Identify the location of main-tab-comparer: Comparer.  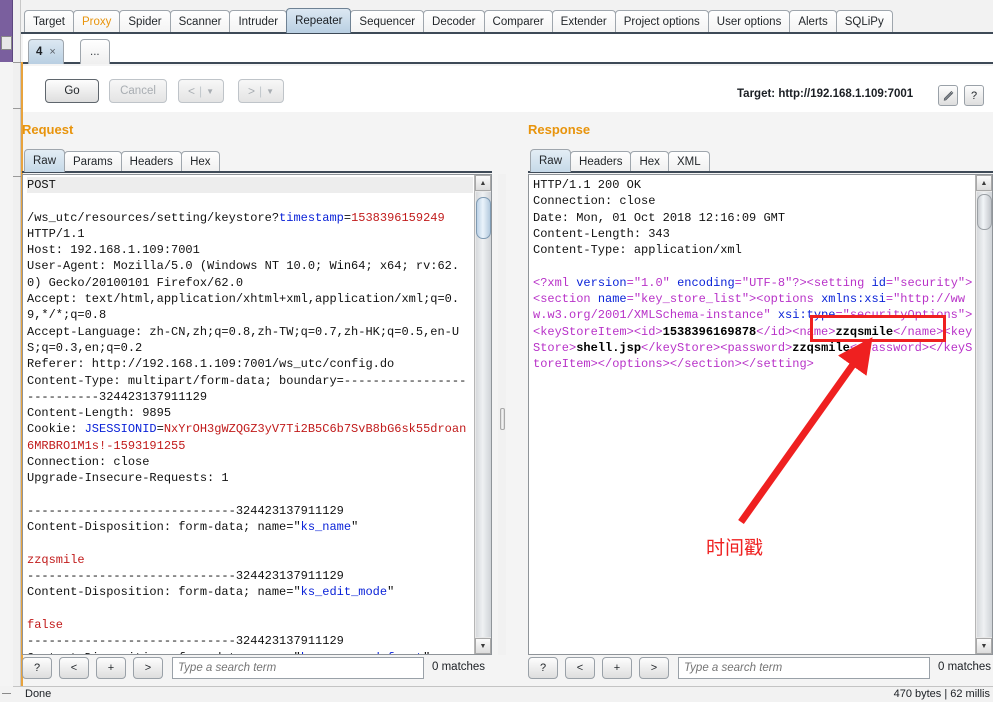
(518, 21).